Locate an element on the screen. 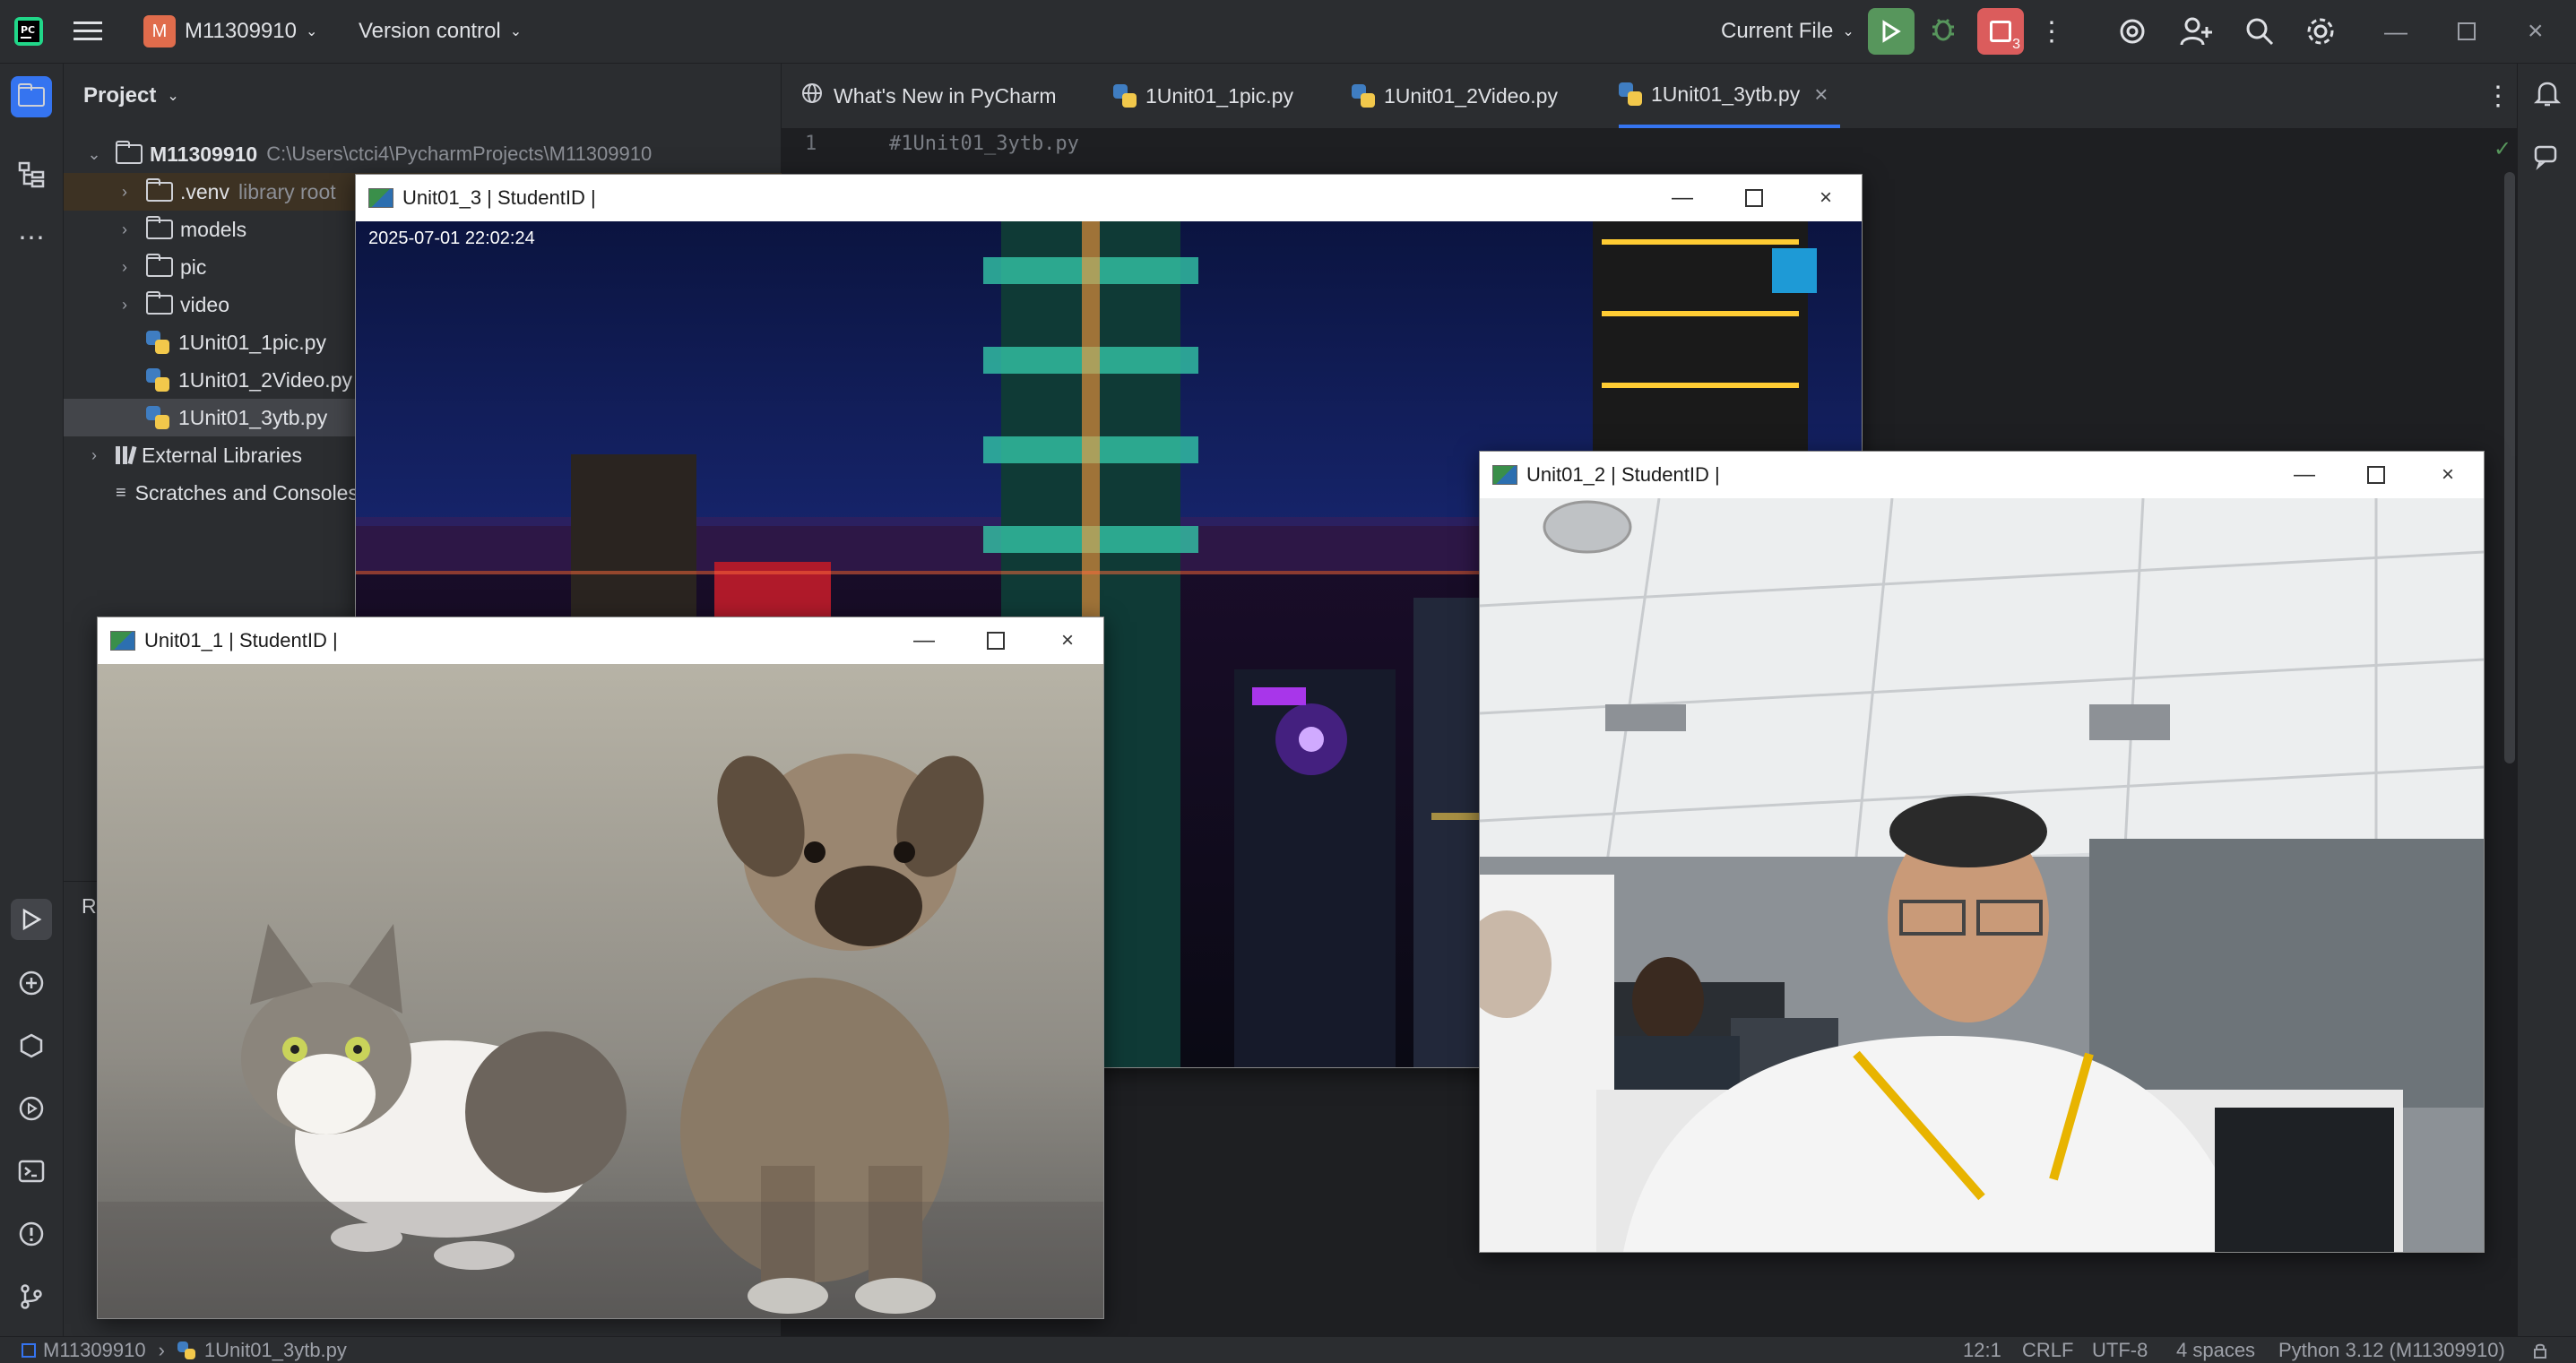  line-number: 1 is located at coordinates (811, 144).